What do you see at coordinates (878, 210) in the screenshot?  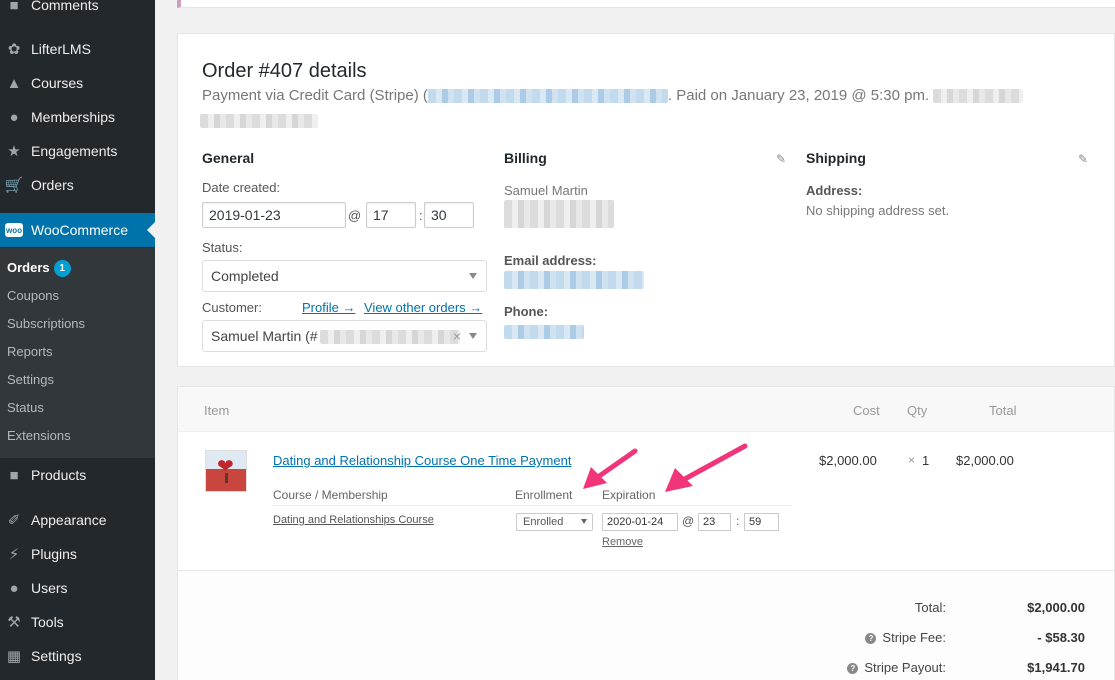 I see `shipping-address-text: No shipping address set.` at bounding box center [878, 210].